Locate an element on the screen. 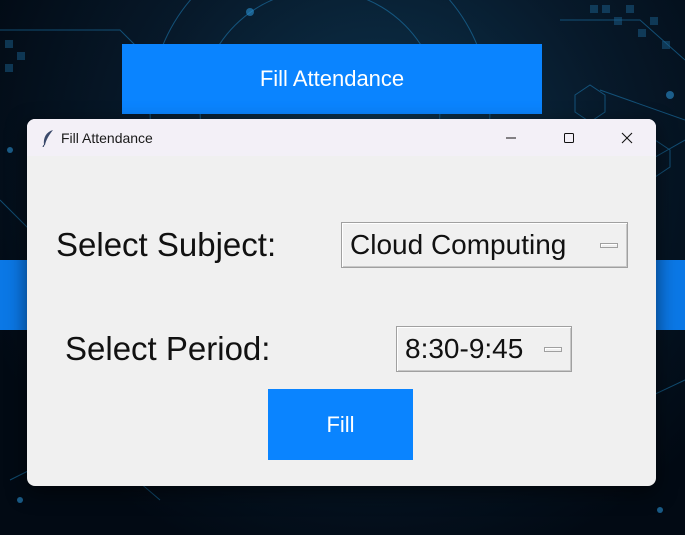 This screenshot has height=535, width=685. window-titlebar: Fill Attendance is located at coordinates (341, 137).